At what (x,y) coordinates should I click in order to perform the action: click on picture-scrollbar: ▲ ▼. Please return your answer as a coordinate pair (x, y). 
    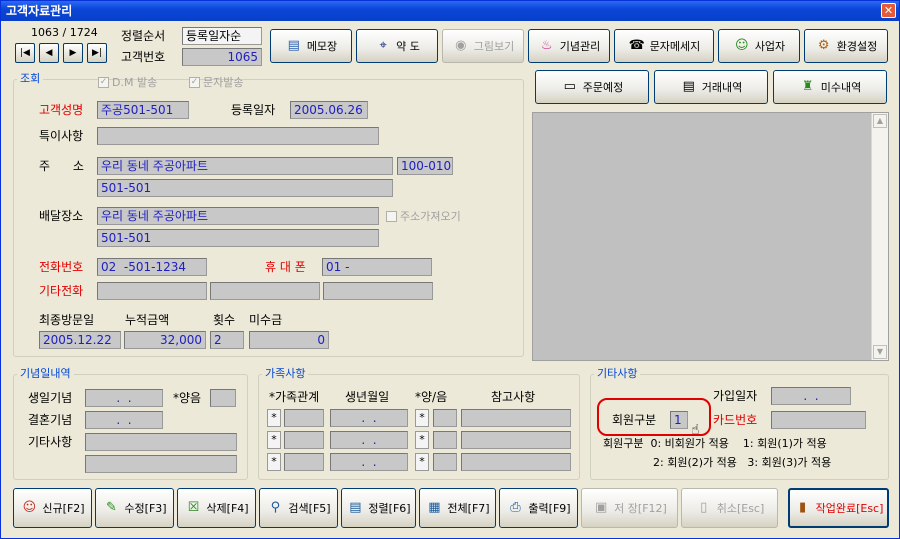
    Looking at the image, I should click on (879, 236).